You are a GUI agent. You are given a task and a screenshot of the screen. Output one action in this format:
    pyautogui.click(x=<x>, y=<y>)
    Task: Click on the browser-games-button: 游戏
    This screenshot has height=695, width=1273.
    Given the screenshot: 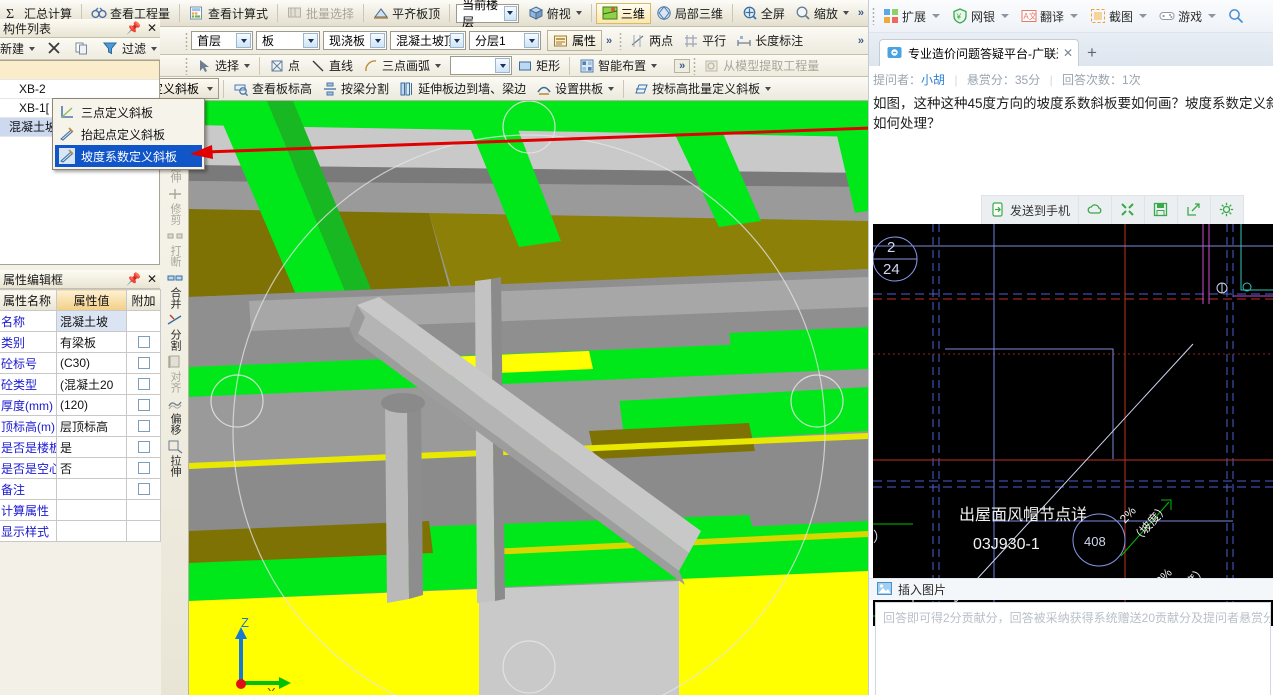 What is the action you would take?
    pyautogui.click(x=1189, y=16)
    